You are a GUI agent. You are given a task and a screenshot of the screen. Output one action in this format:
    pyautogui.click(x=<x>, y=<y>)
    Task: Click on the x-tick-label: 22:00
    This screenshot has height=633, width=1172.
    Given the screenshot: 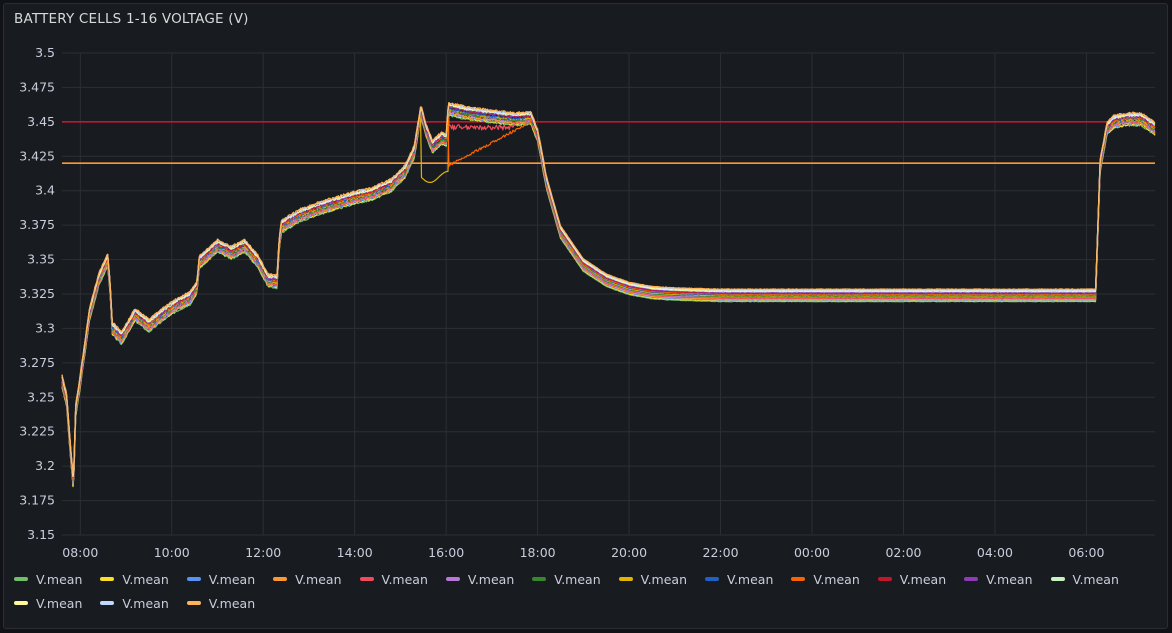 What is the action you would take?
    pyautogui.click(x=721, y=552)
    